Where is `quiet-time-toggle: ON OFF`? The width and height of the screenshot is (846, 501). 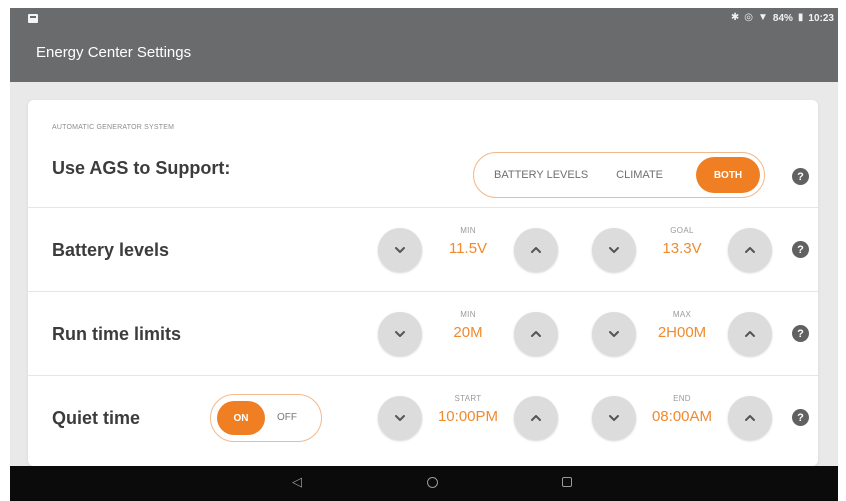 quiet-time-toggle: ON OFF is located at coordinates (266, 418).